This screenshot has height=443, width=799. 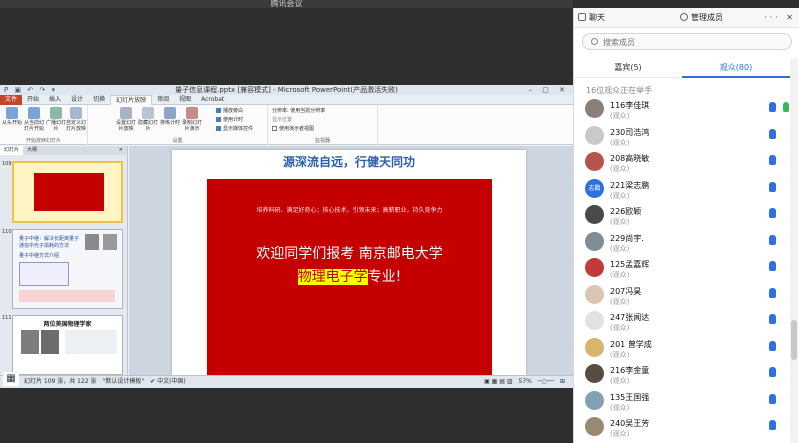 I want to click on list-item: 240吴王芳 (观众), so click(x=682, y=429).